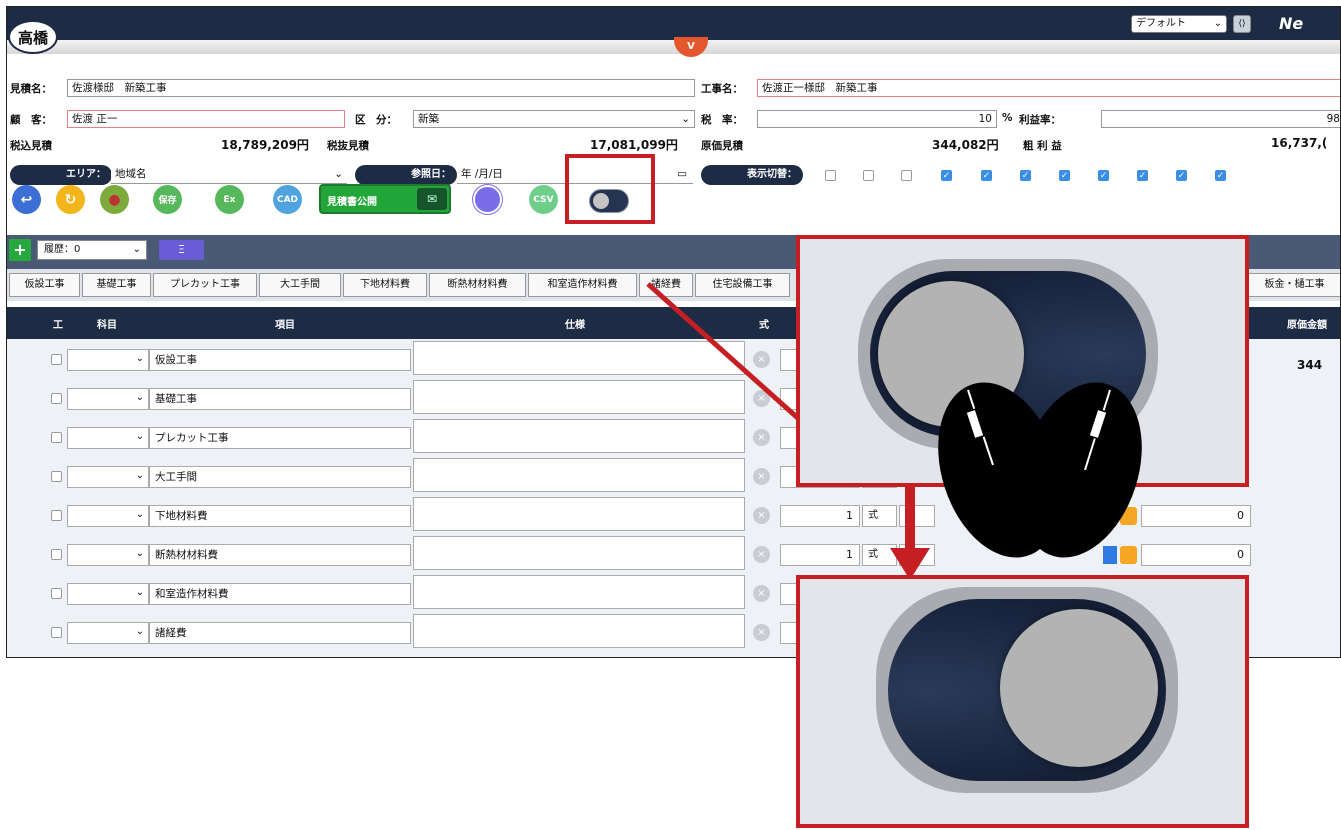 The height and width of the screenshot is (830, 1341). What do you see at coordinates (477, 285) in the screenshot?
I see `tab-category: 断熱材材料費` at bounding box center [477, 285].